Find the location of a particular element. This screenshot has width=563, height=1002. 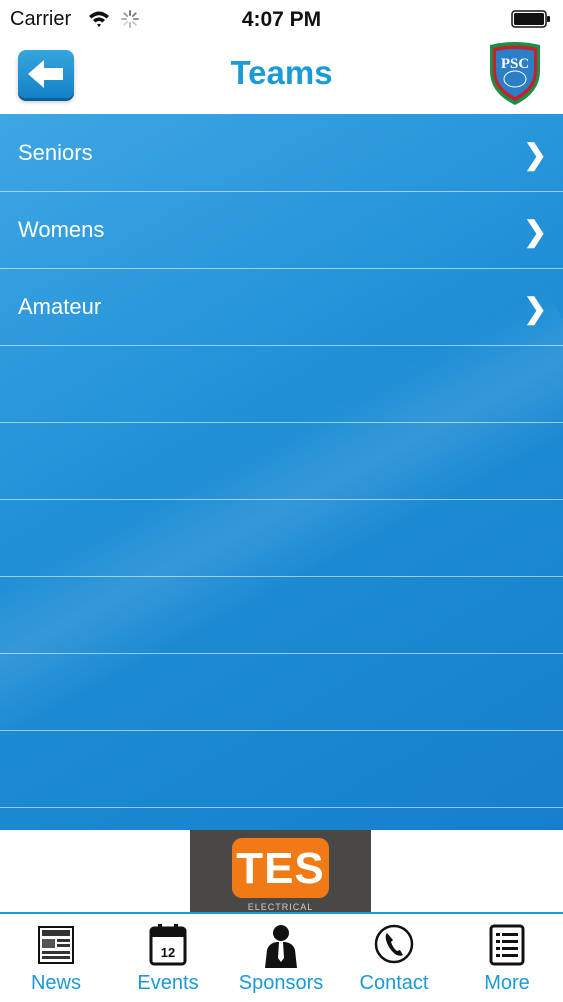

ad-subtitle: ELECTRICAL is located at coordinates (280, 907).